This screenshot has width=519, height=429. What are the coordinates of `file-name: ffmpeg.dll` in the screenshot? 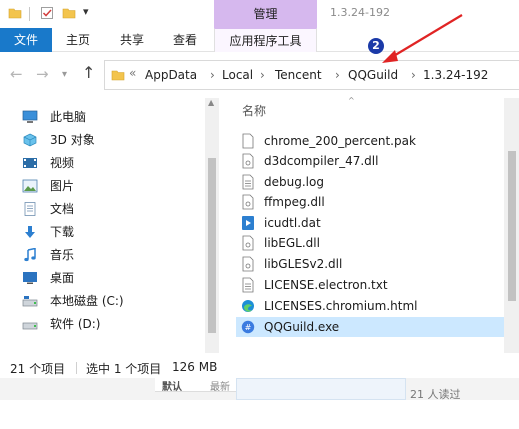 It's located at (294, 202).